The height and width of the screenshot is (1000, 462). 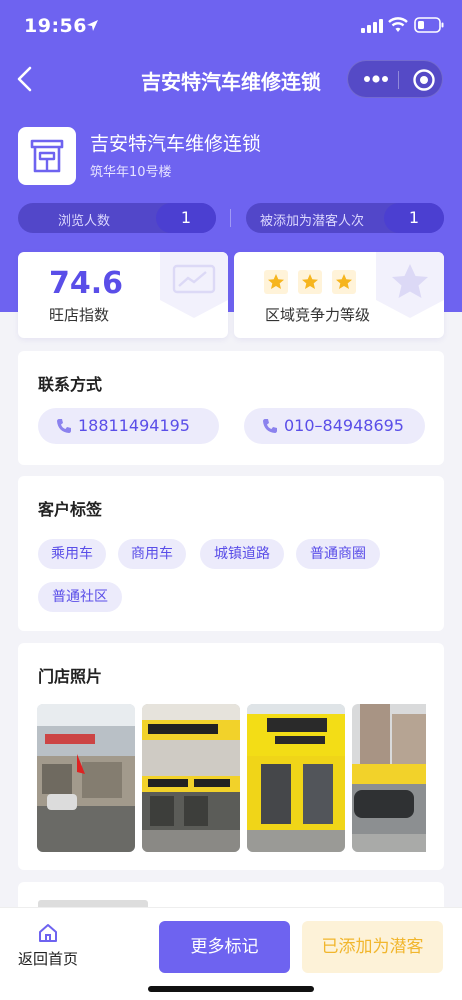 What do you see at coordinates (55, 26) in the screenshot?
I see `status-time: 19:56` at bounding box center [55, 26].